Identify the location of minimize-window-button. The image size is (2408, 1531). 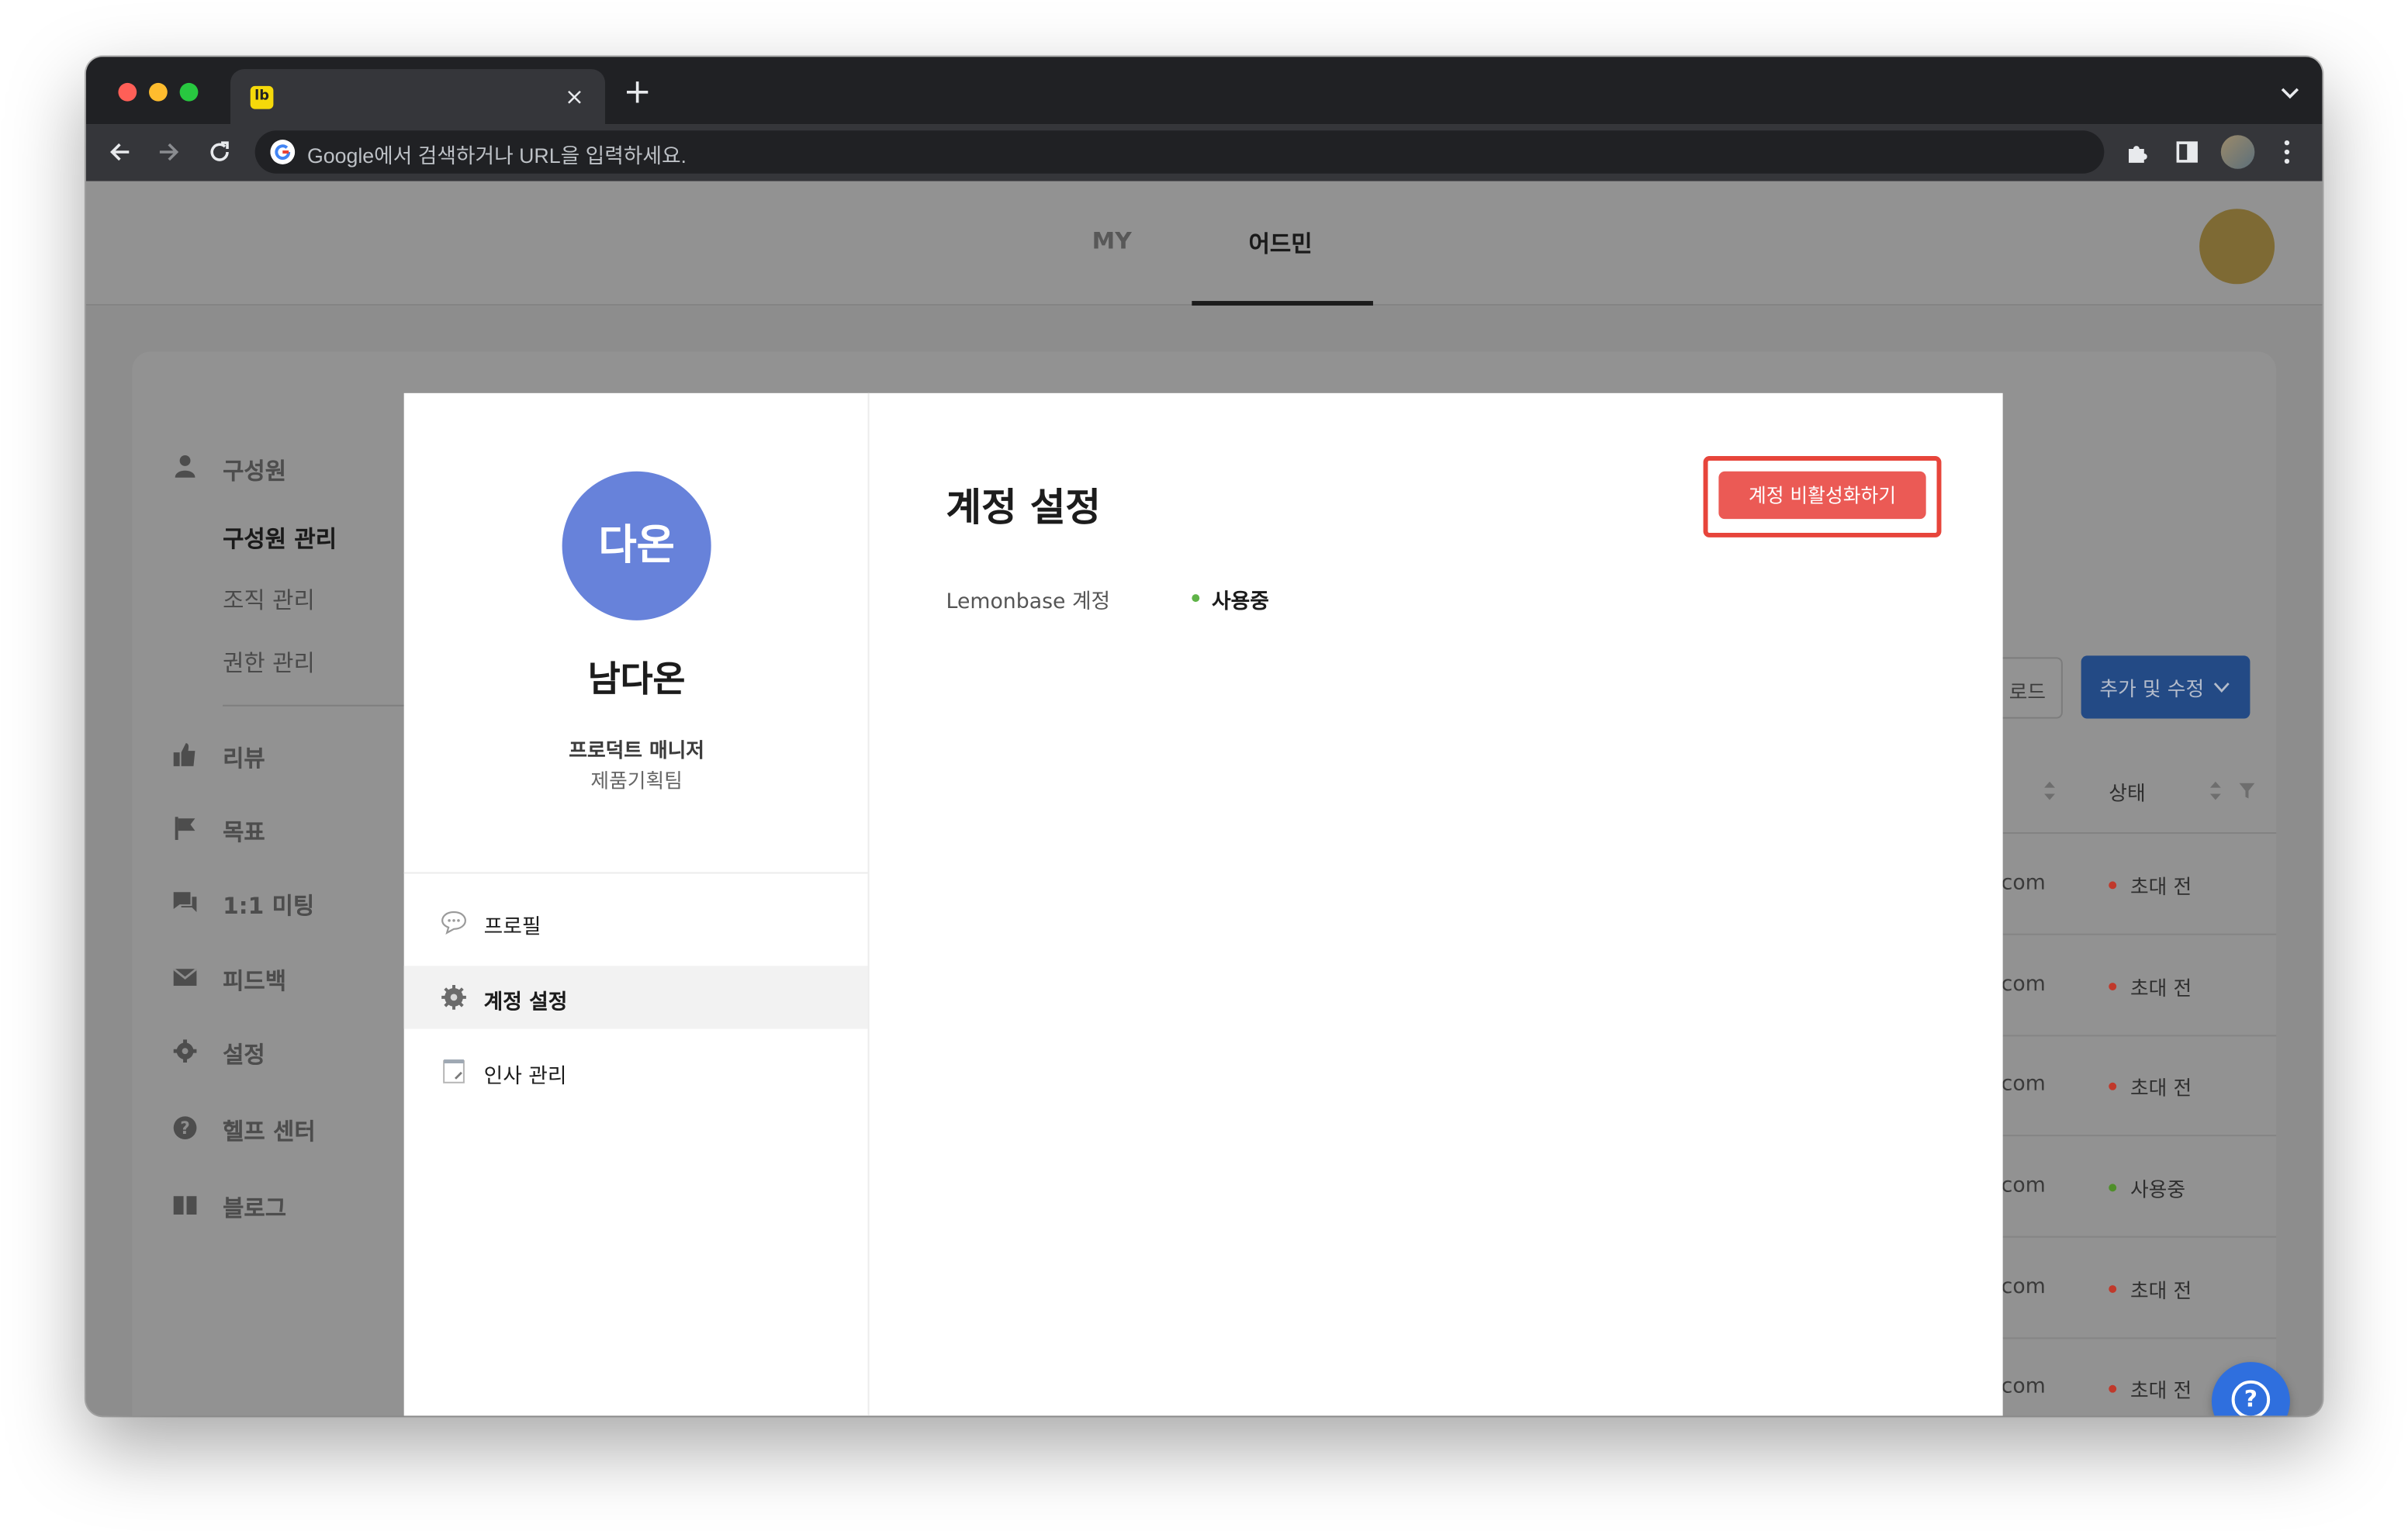
(159, 92).